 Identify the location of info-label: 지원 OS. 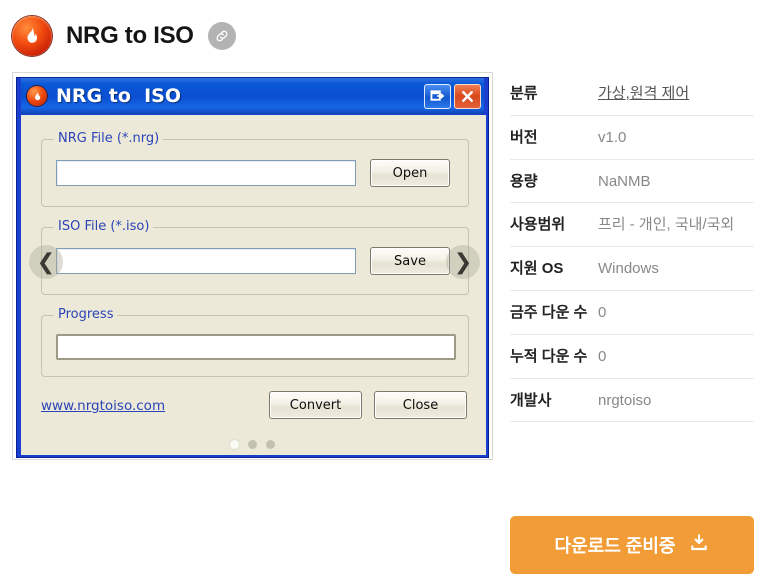
(537, 269).